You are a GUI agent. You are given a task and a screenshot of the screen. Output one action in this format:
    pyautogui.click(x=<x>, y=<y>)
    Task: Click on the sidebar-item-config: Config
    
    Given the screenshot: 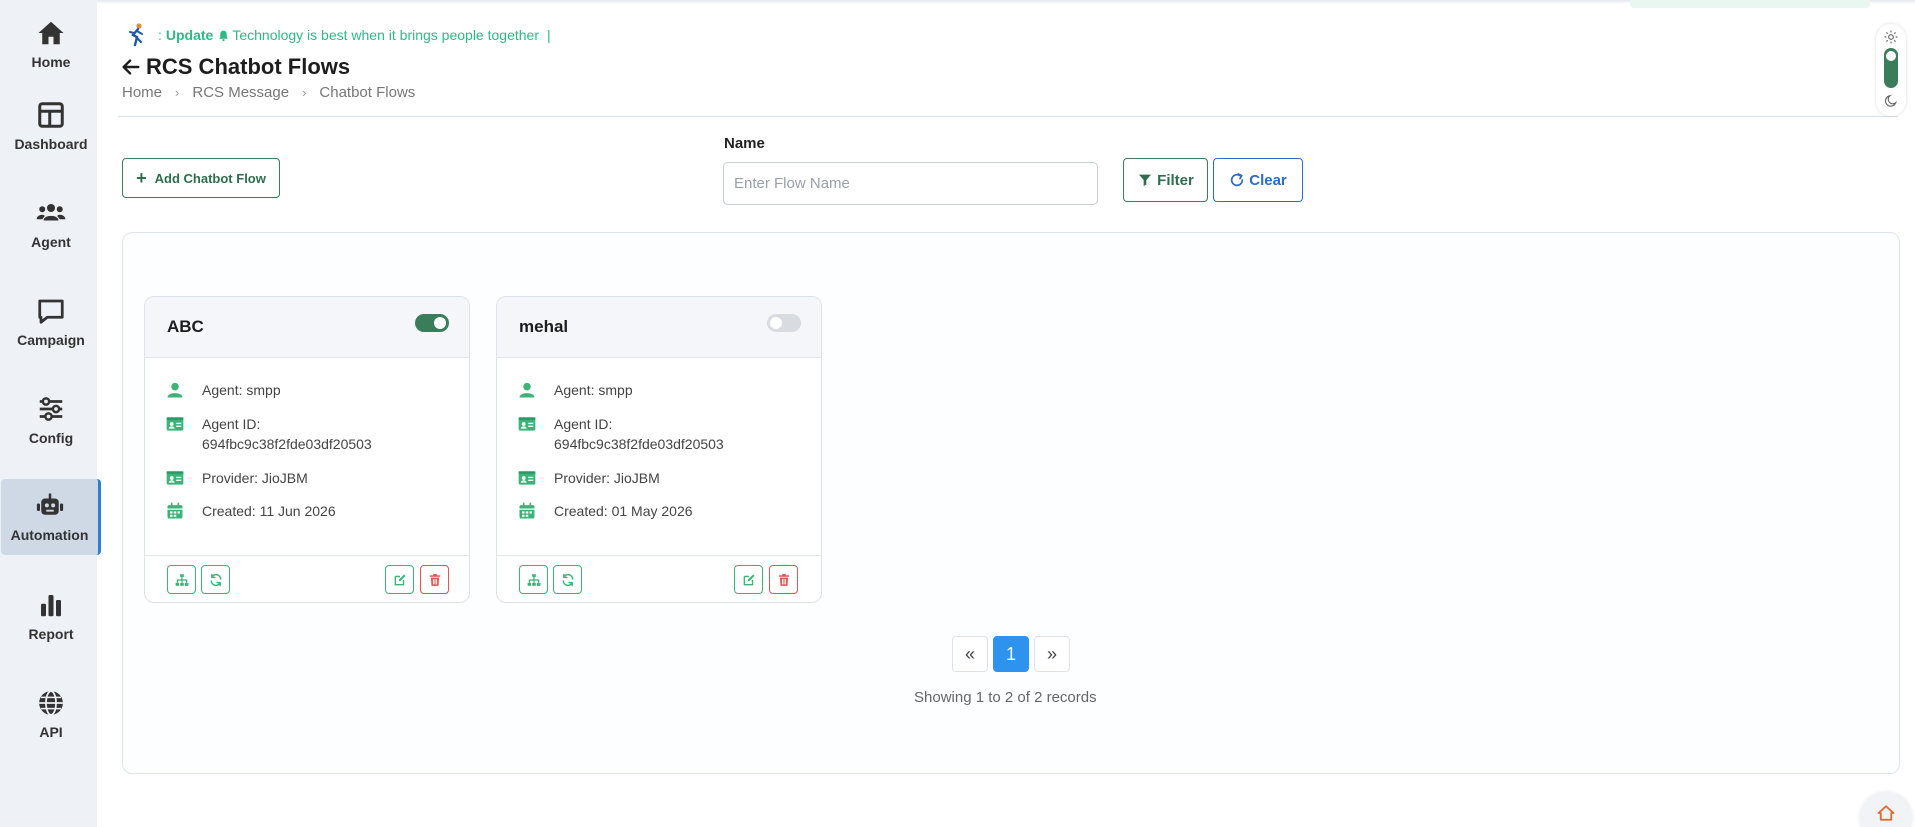 What is the action you would take?
    pyautogui.click(x=51, y=420)
    